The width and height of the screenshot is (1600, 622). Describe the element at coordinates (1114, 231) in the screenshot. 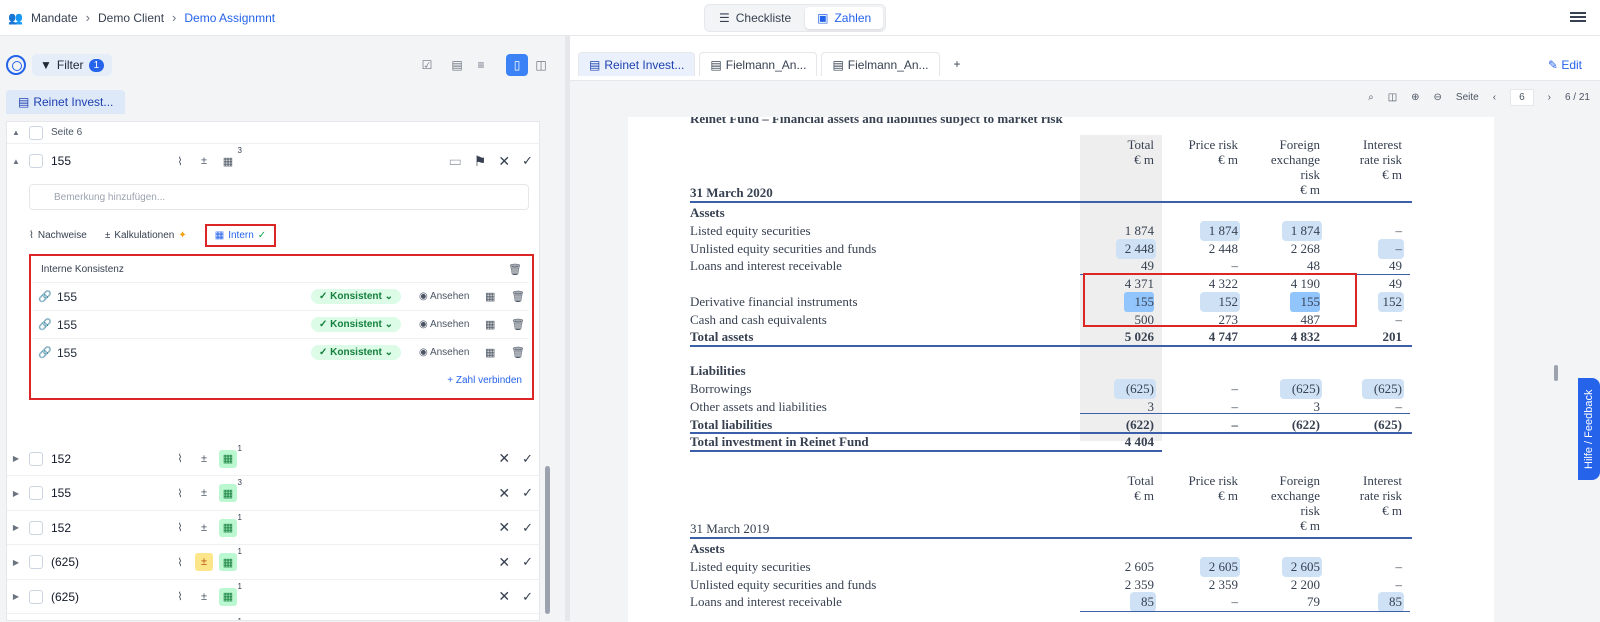

I see `table-cell: 1 874` at that location.